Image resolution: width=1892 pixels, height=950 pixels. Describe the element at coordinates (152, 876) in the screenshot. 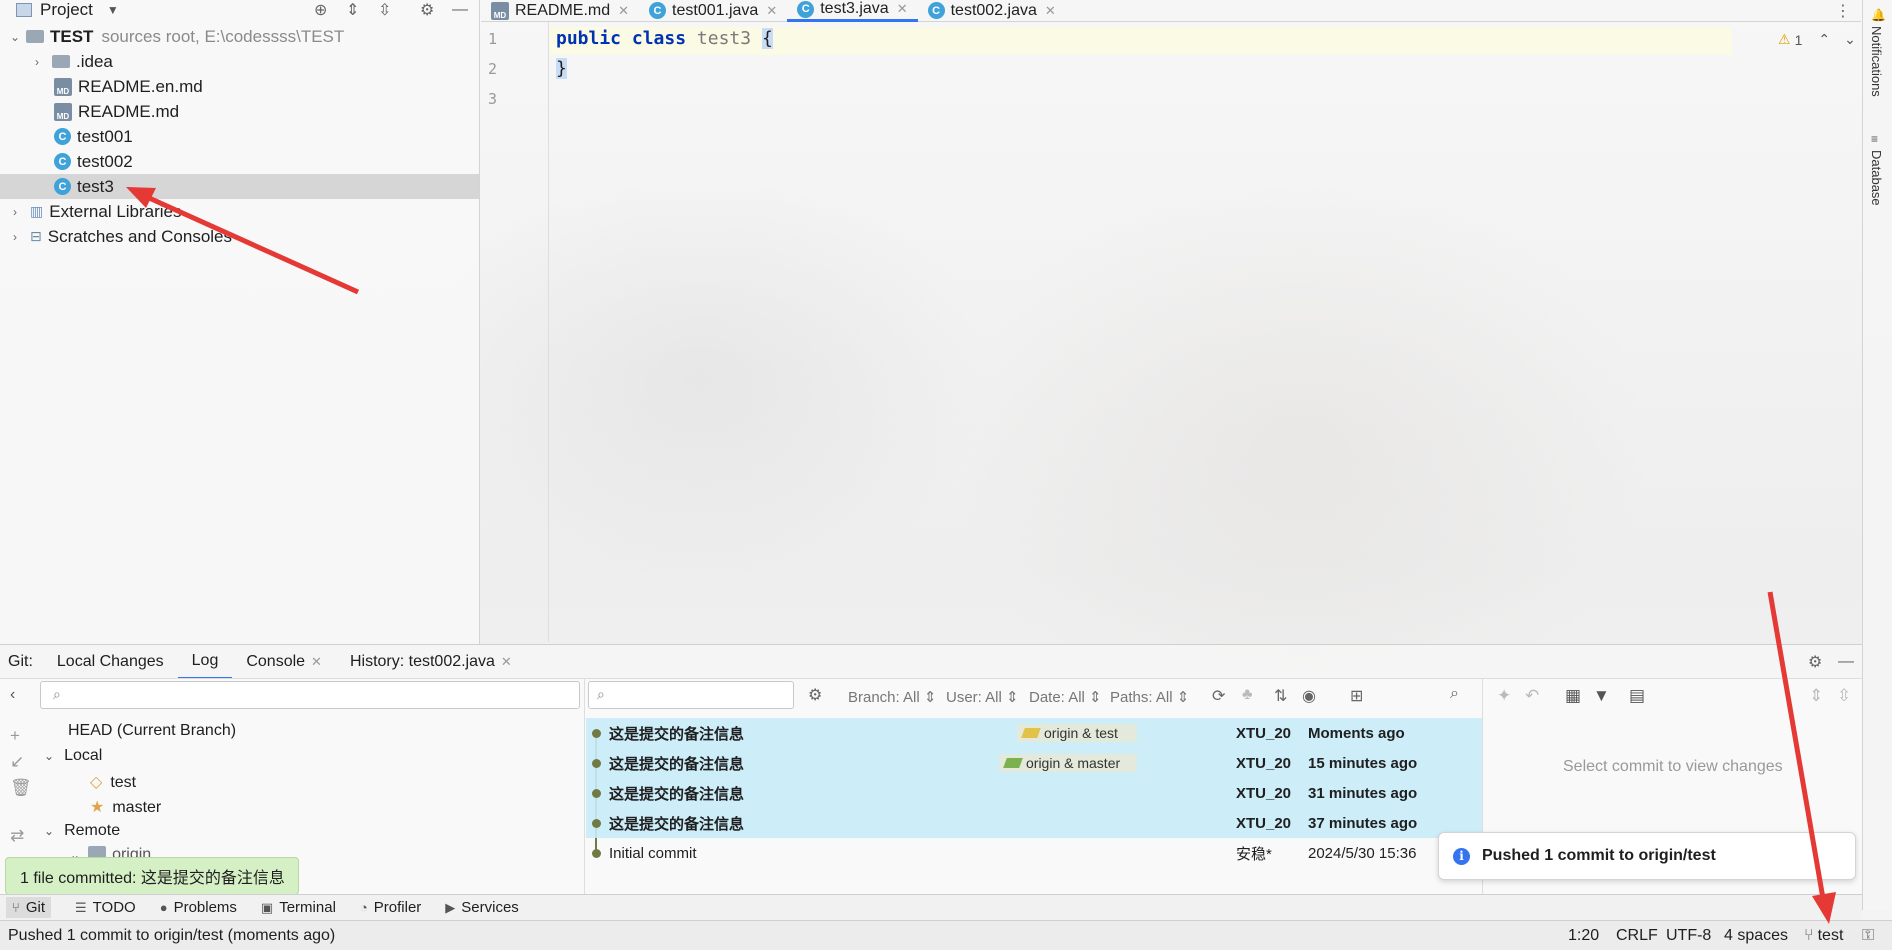

I see `commit-toast: 1 file committed: 这是提交的备注信息` at that location.